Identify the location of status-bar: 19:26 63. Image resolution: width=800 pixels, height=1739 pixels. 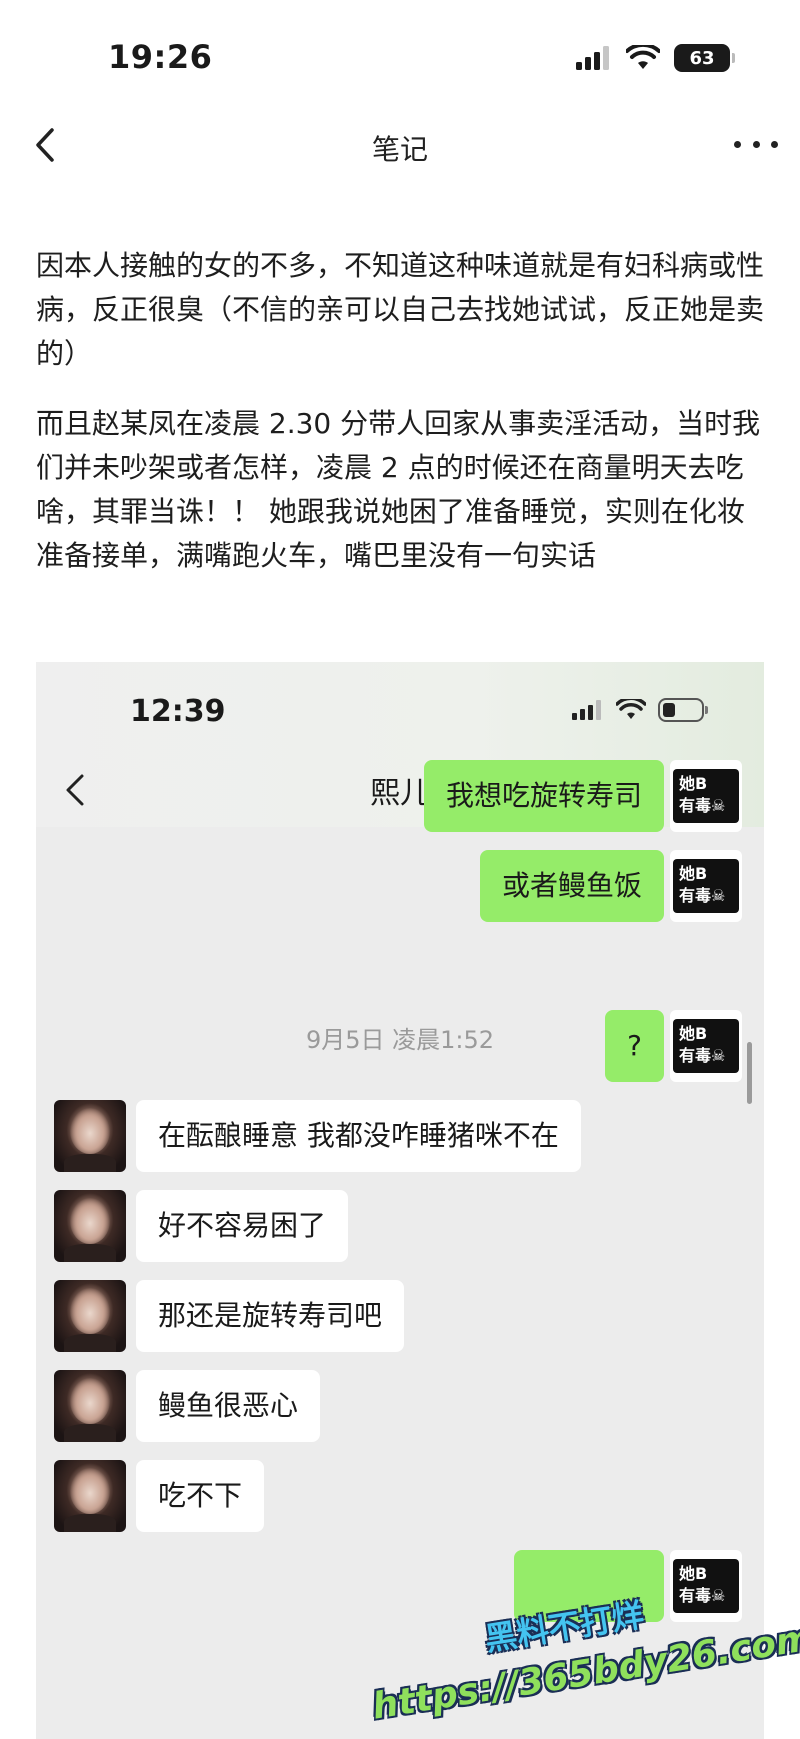
(400, 55).